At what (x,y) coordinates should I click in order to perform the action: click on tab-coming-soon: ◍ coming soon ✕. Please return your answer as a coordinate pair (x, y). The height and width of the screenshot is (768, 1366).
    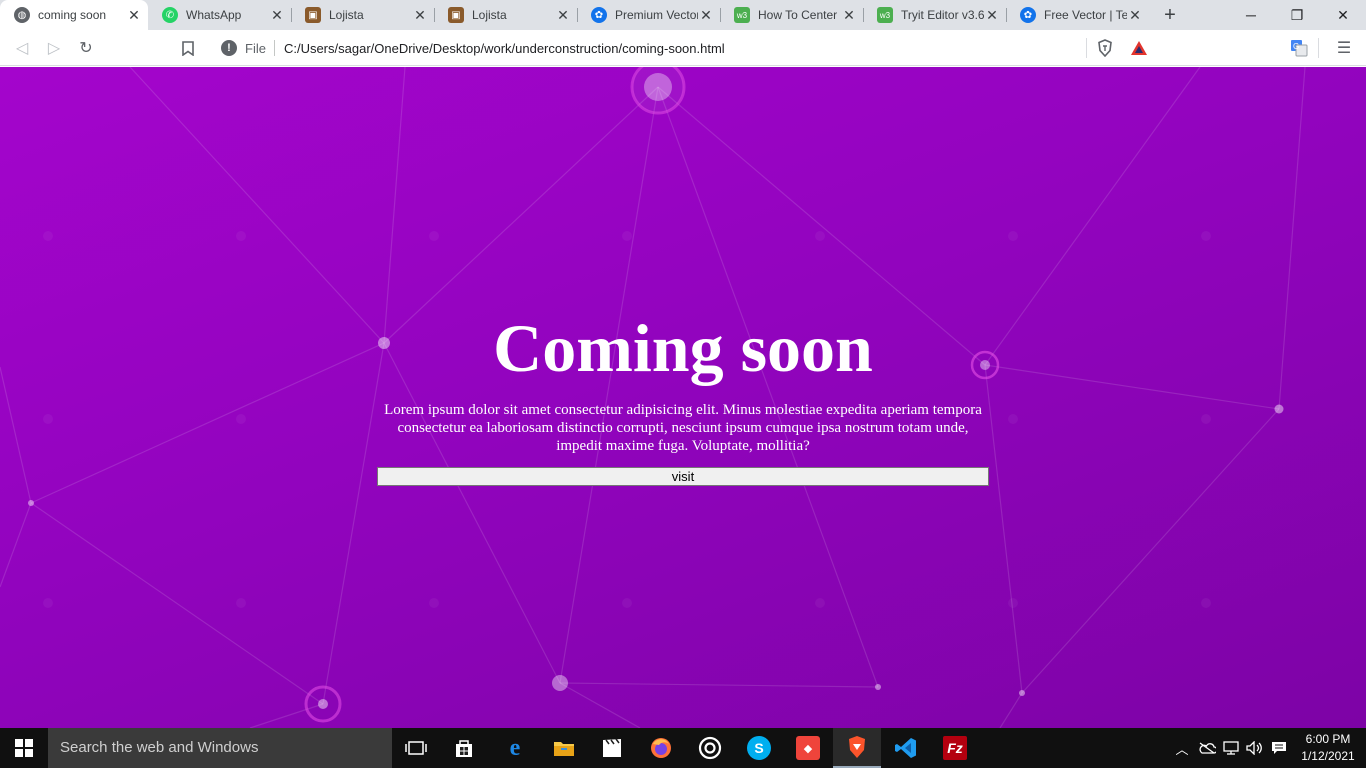
    Looking at the image, I should click on (74, 15).